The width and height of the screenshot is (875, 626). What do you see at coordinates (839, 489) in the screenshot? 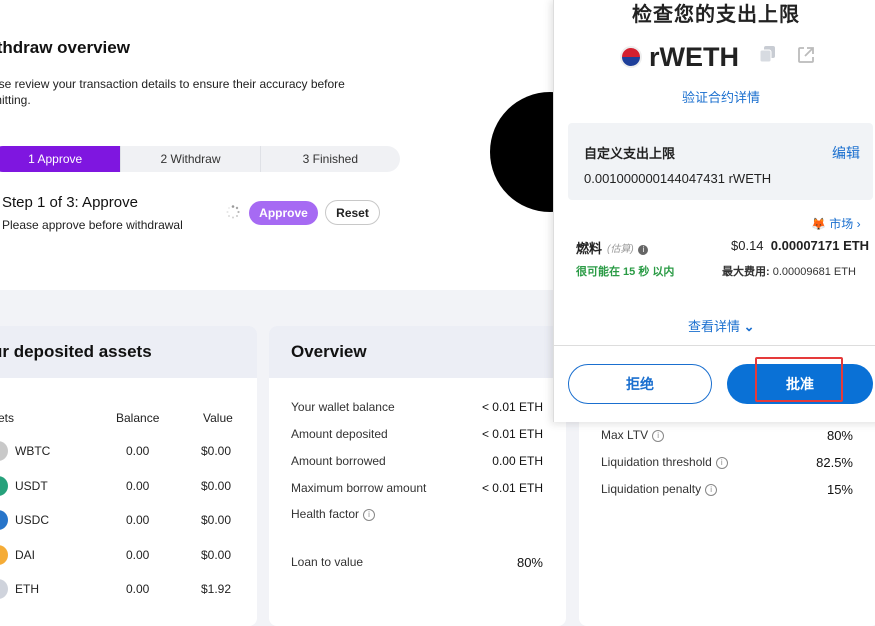
I see `risk-value: 15%` at bounding box center [839, 489].